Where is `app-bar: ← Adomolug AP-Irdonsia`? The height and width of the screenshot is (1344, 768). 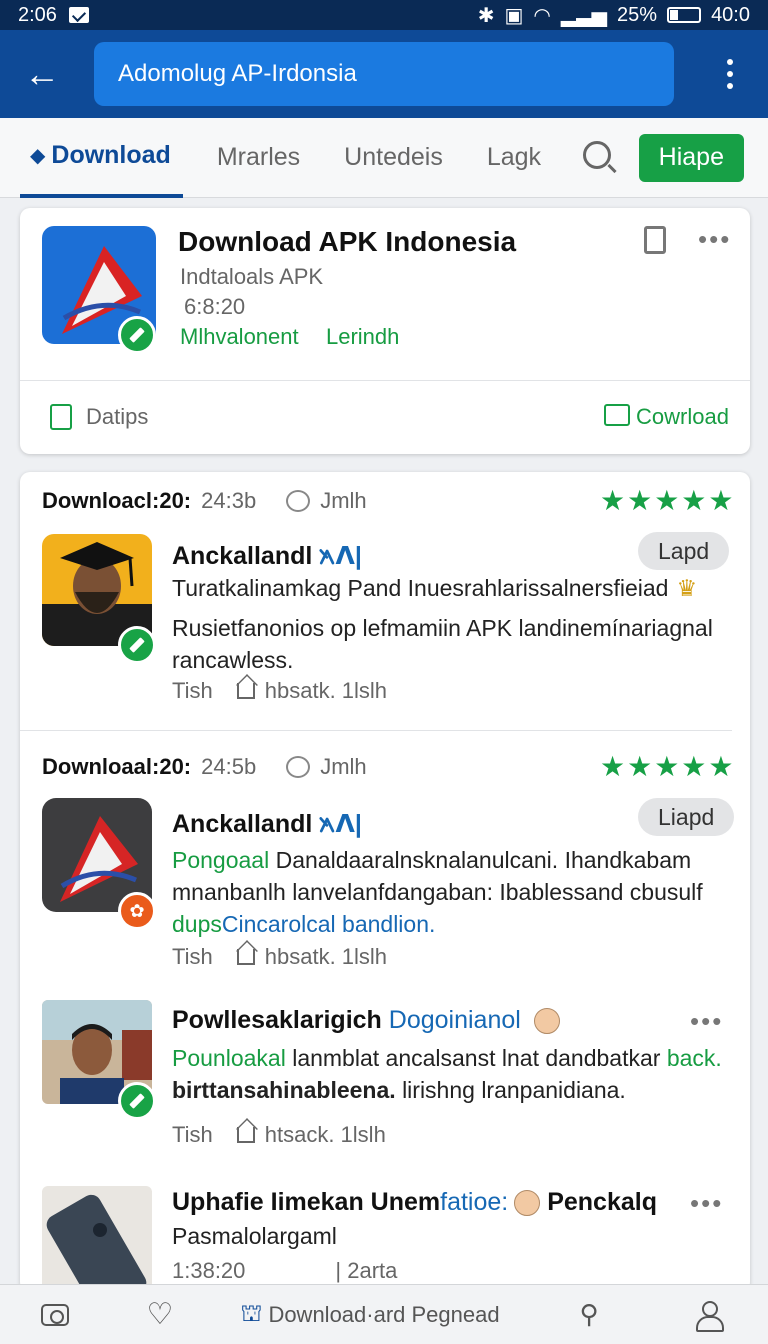 app-bar: ← Adomolug AP-Irdonsia is located at coordinates (384, 74).